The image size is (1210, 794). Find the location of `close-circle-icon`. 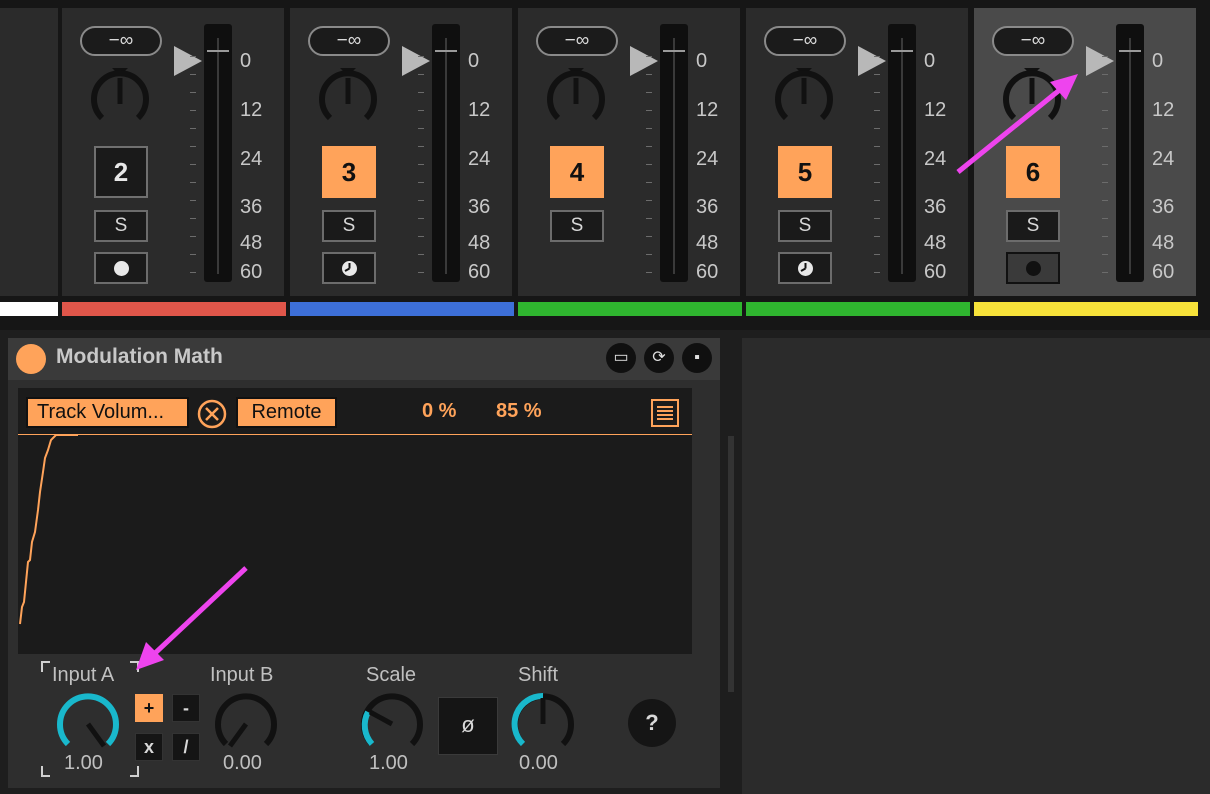

close-circle-icon is located at coordinates (212, 414).